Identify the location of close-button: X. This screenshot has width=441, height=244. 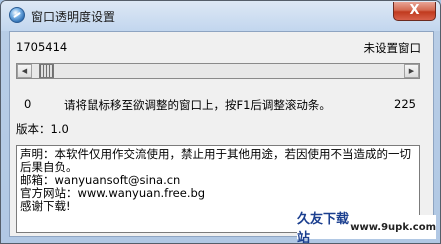
(414, 11).